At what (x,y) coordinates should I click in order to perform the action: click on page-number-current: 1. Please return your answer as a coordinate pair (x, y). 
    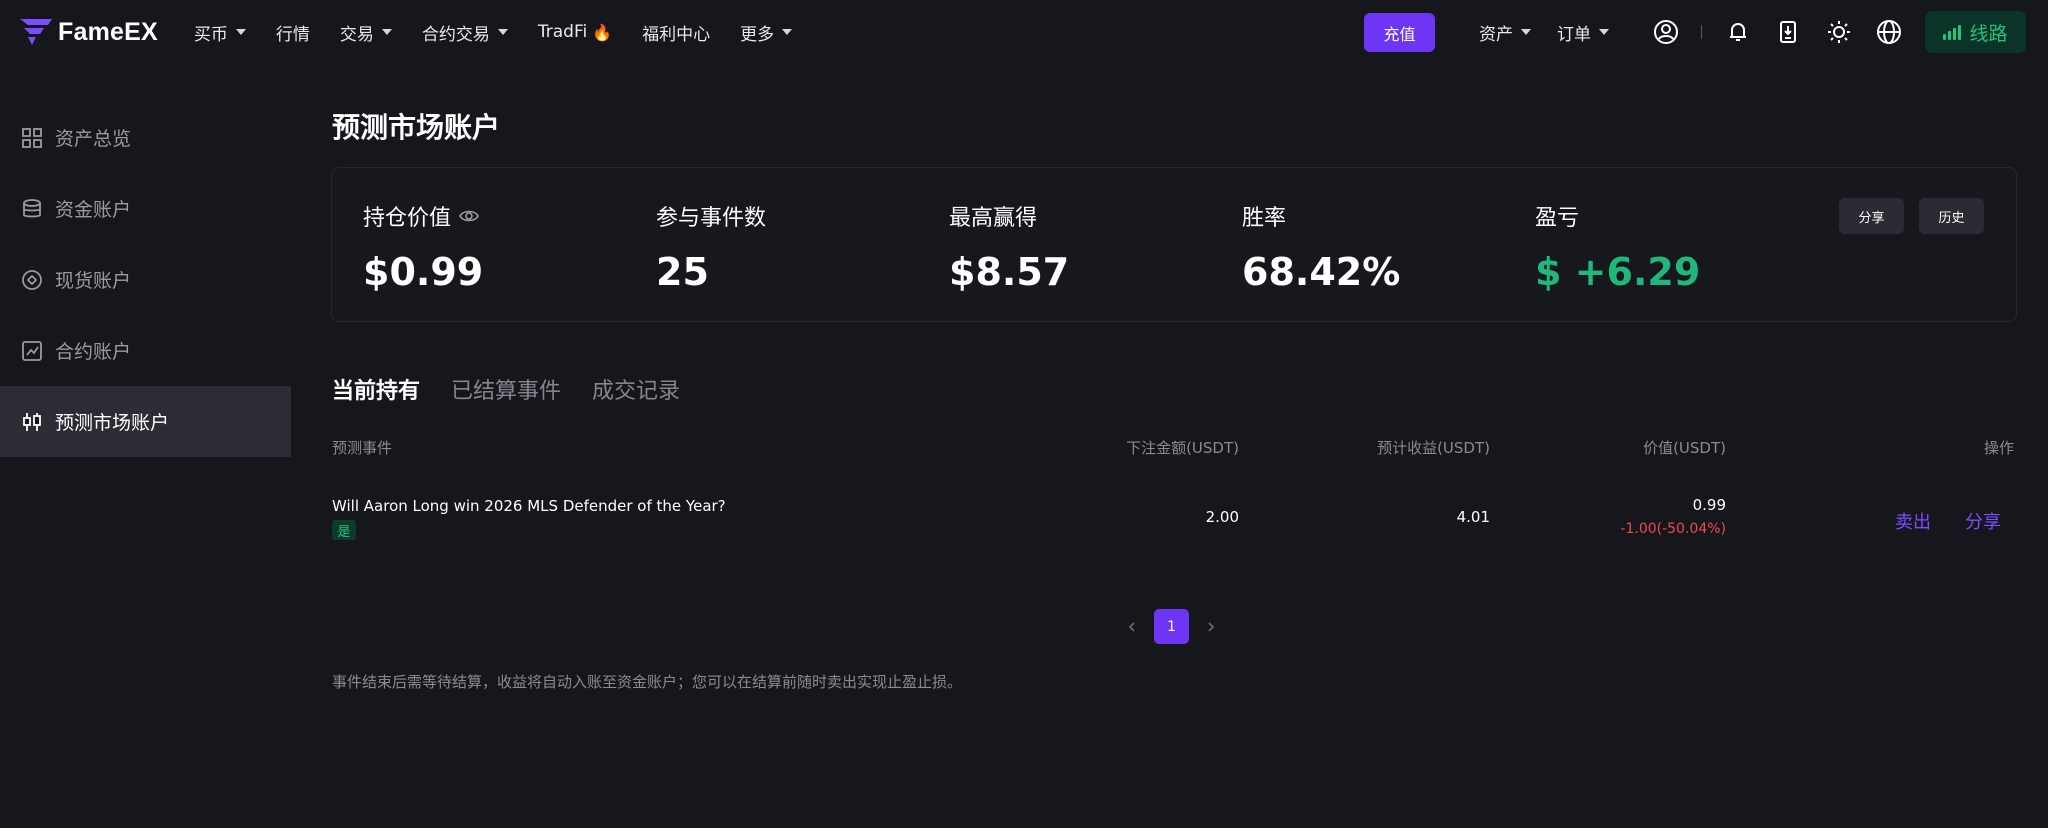
    Looking at the image, I should click on (1171, 626).